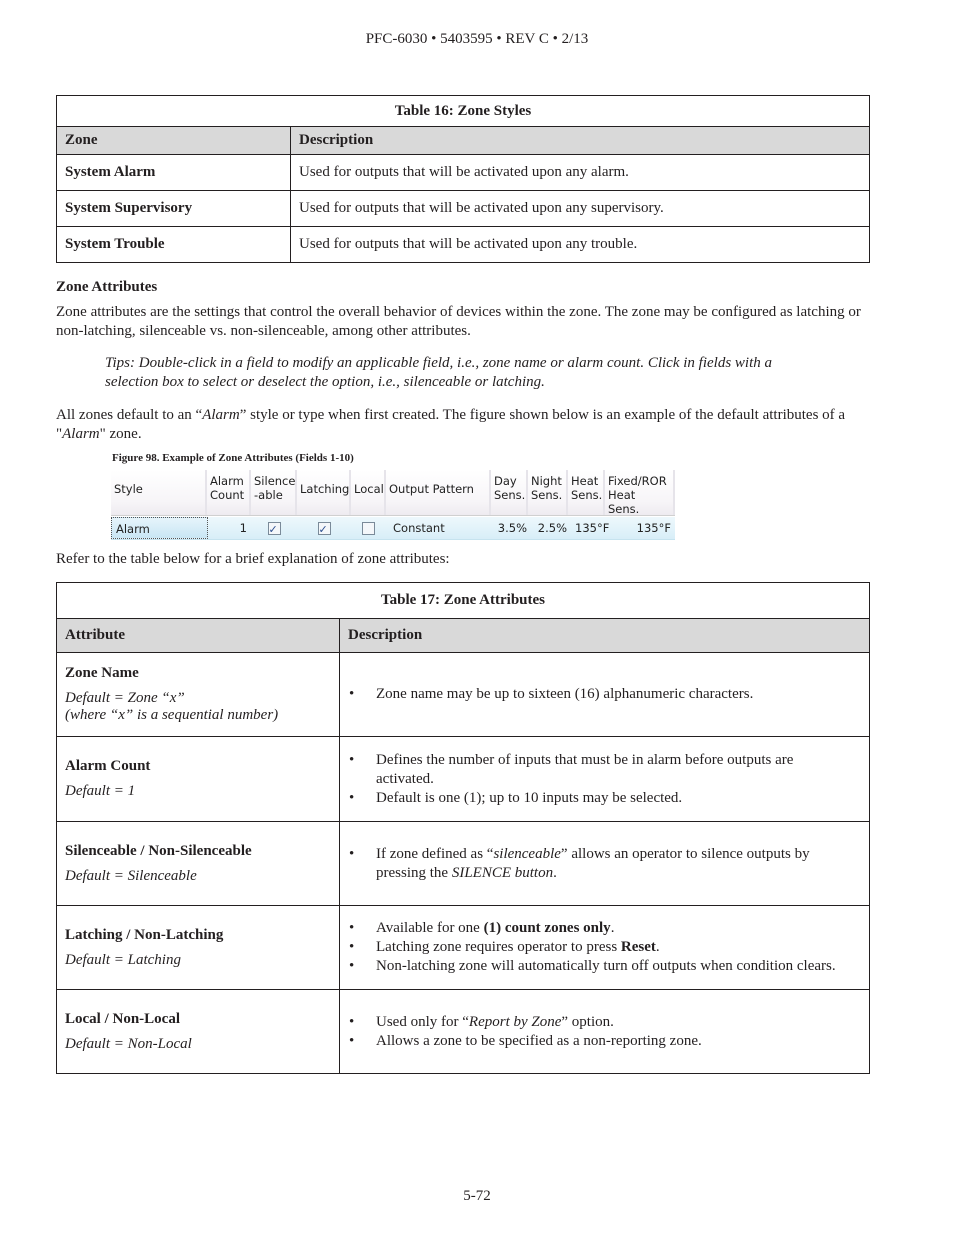  I want to click on attribute-default: Default = Zone “x”, so click(125, 698).